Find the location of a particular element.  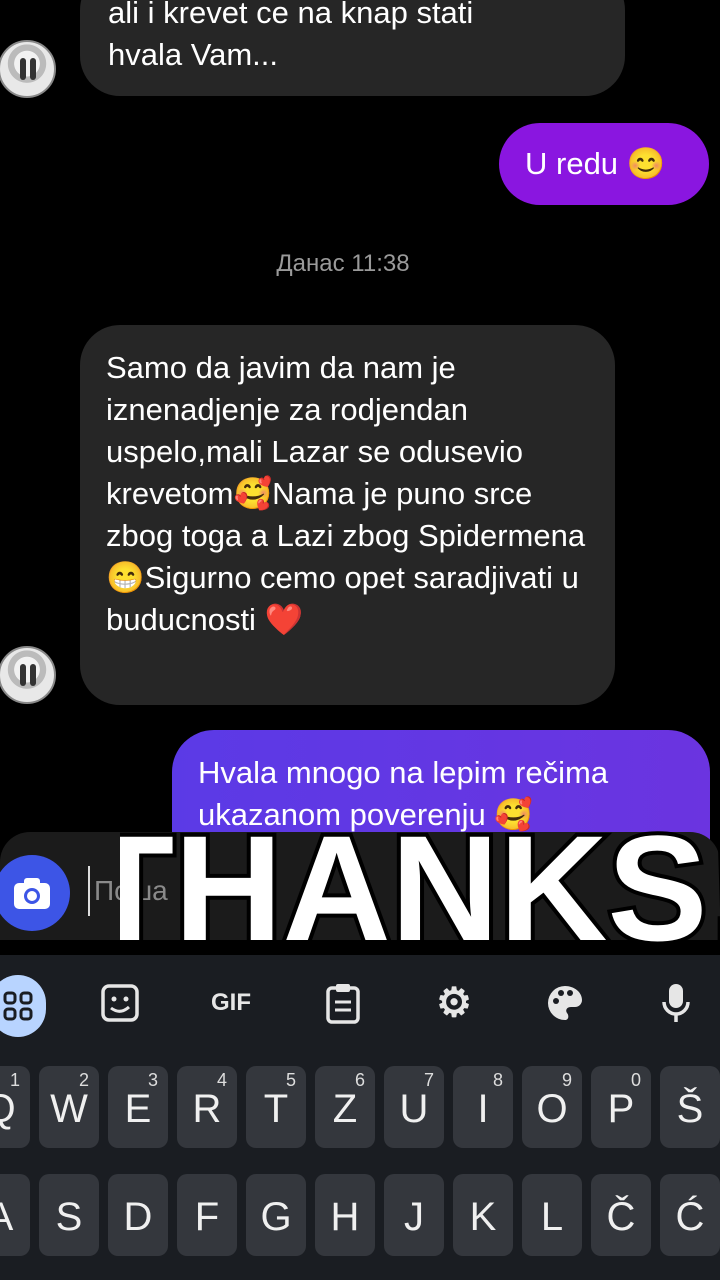

key-s-caron: Š is located at coordinates (690, 1107).